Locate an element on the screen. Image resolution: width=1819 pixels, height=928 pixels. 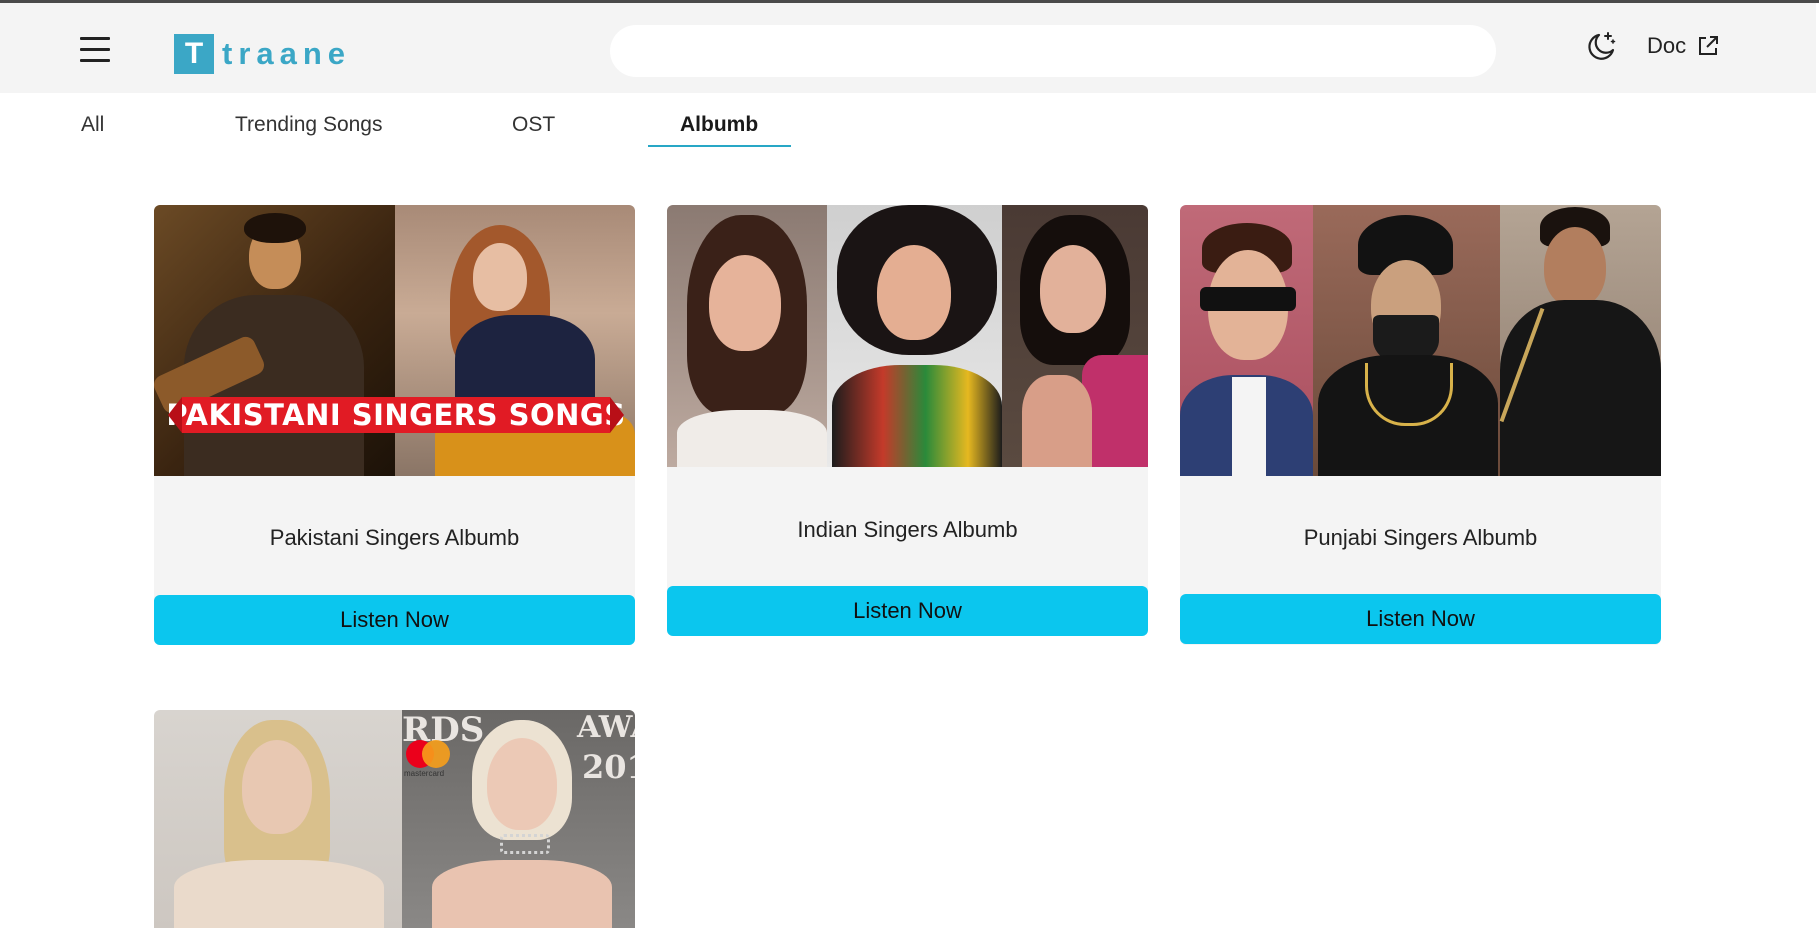
backdrop-text: 201 is located at coordinates (608, 767).